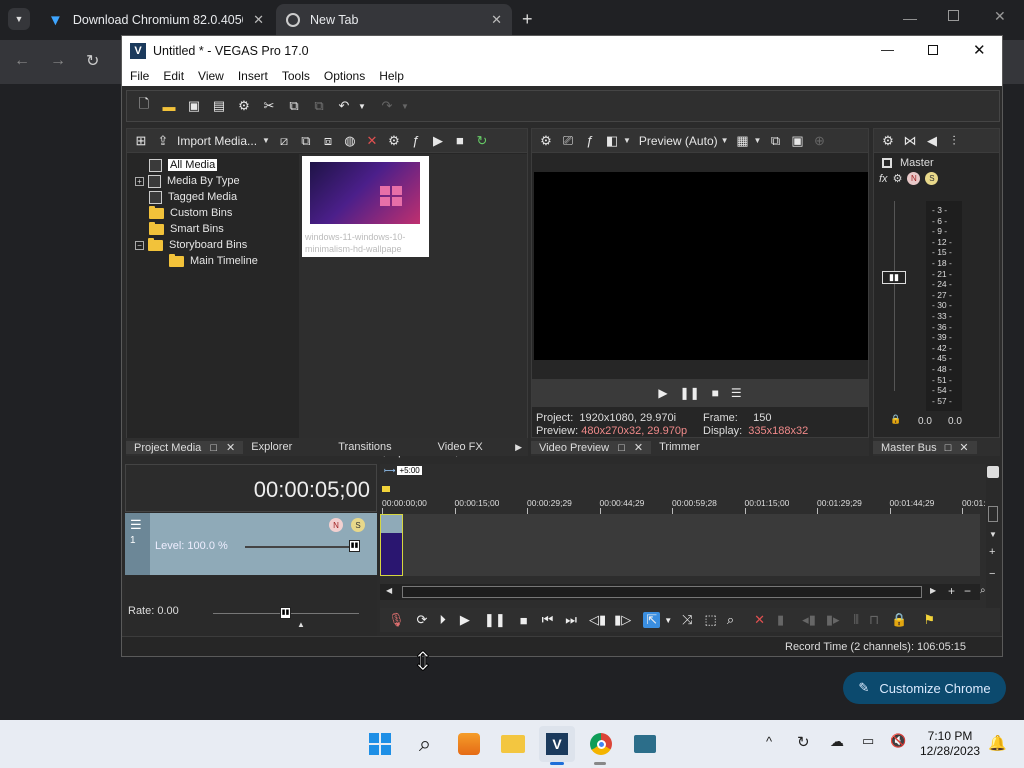 This screenshot has height=768, width=1024. What do you see at coordinates (933, 50) in the screenshot?
I see `maximize-icon` at bounding box center [933, 50].